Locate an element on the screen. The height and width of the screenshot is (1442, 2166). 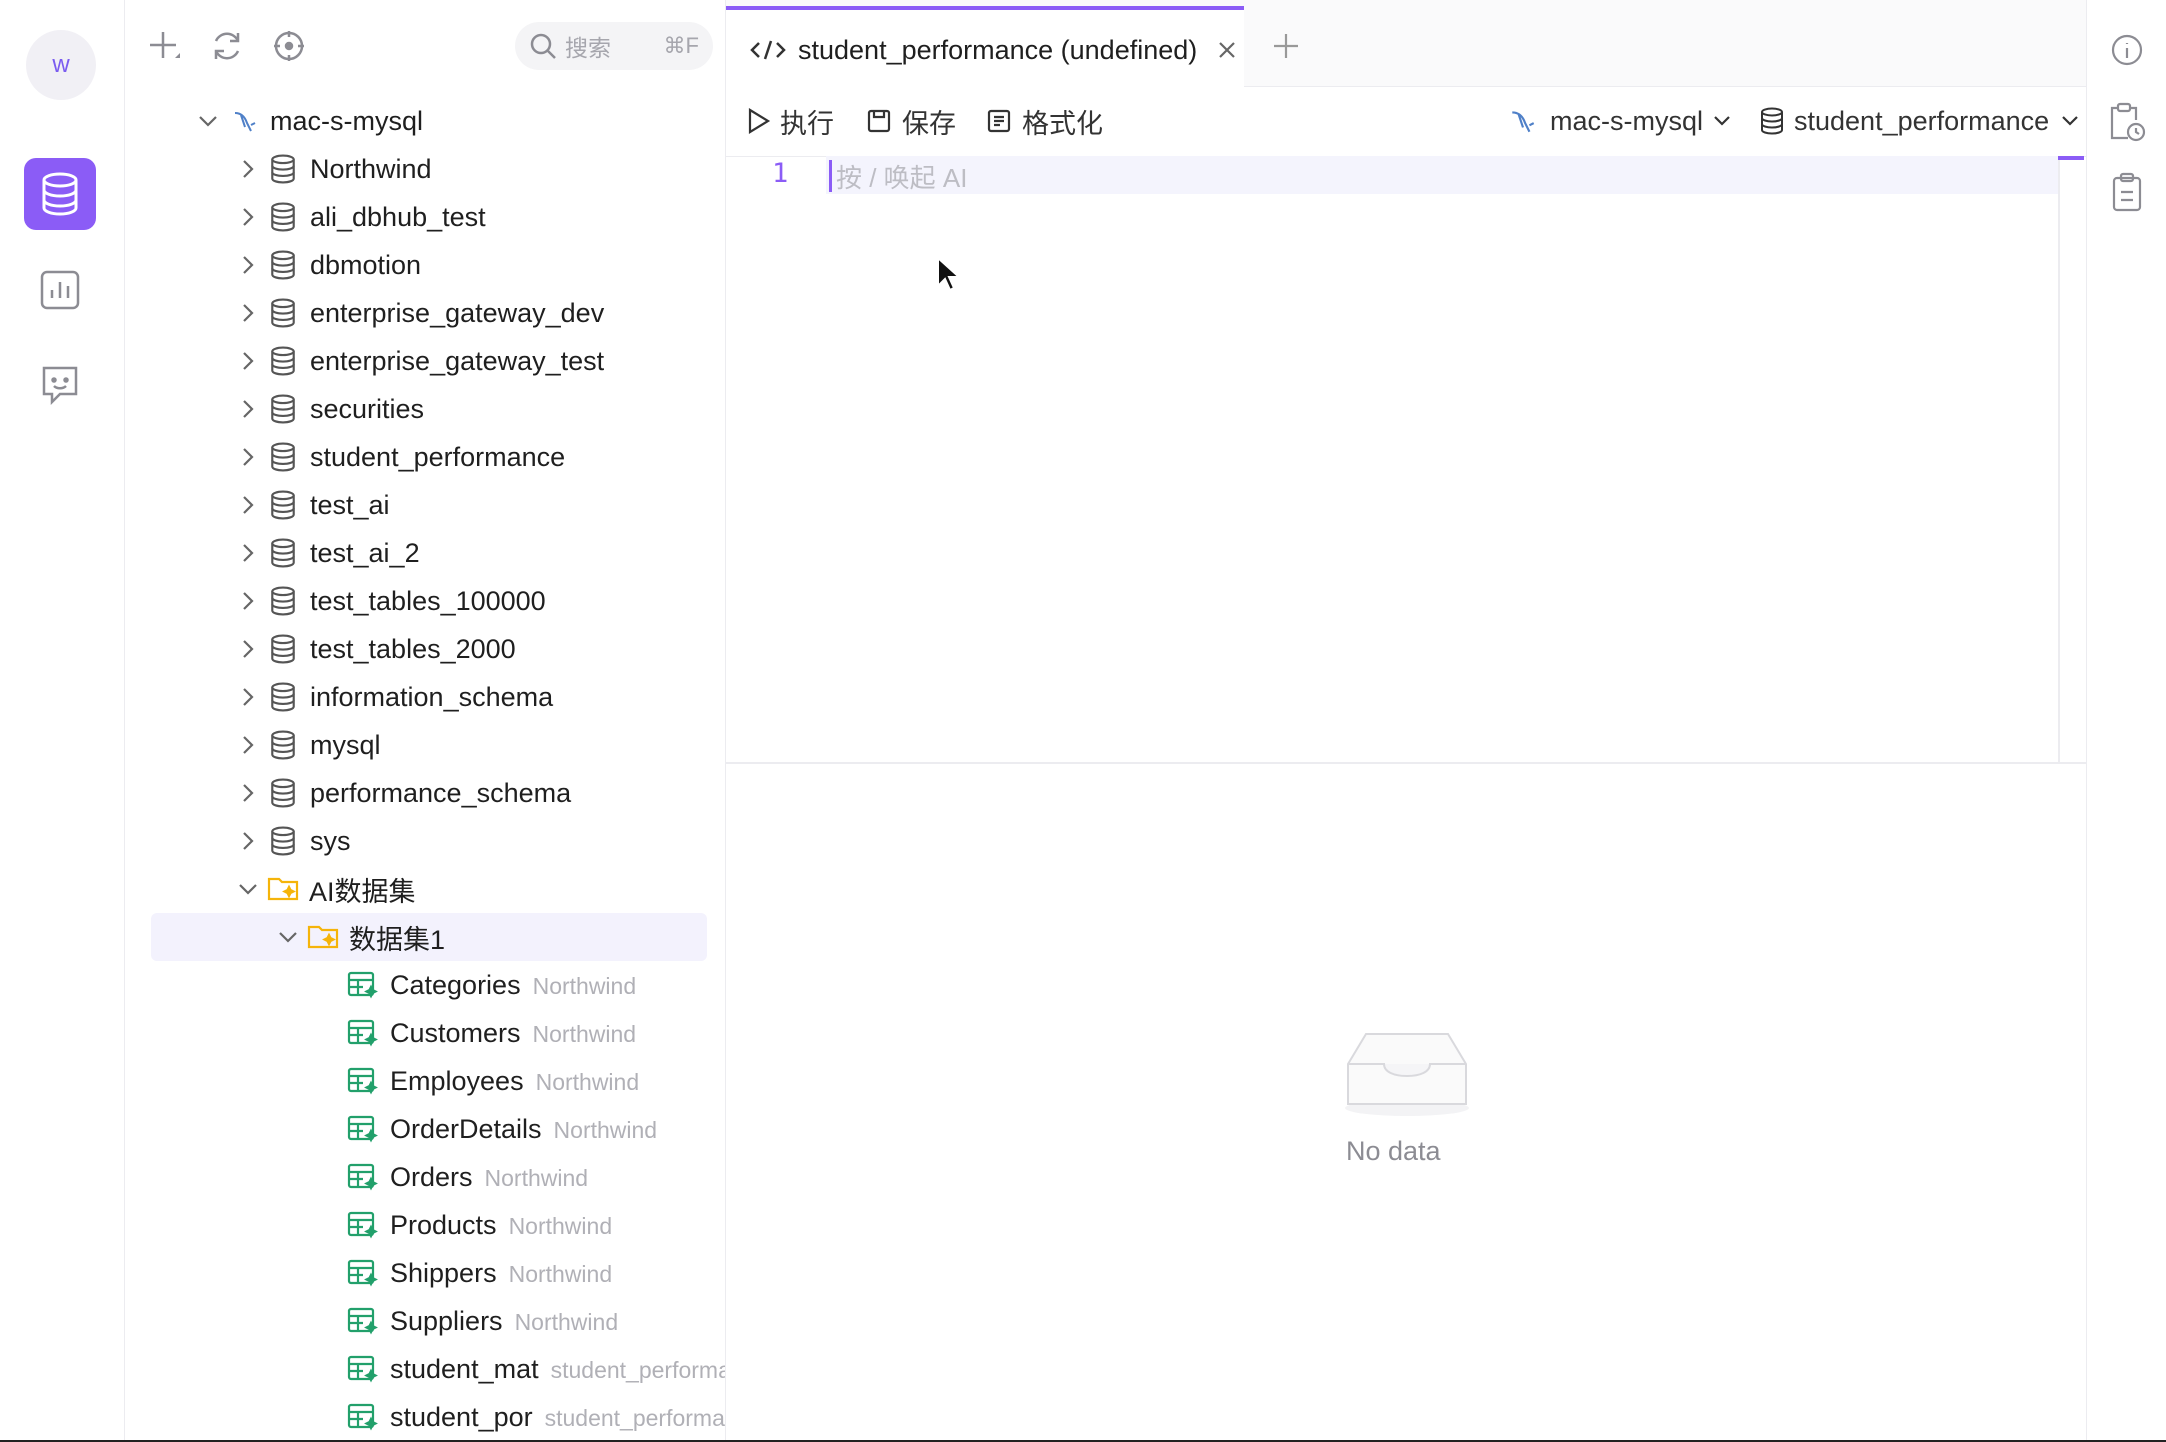
add-connection-button is located at coordinates (165, 46).